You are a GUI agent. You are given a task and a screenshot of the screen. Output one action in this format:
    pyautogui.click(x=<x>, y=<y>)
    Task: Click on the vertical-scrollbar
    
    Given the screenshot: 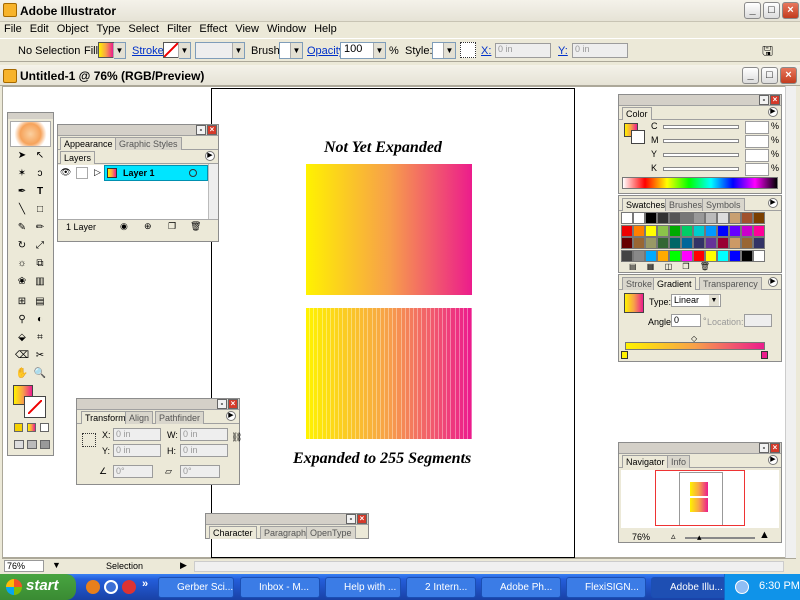 What is the action you would take?
    pyautogui.click(x=790, y=322)
    